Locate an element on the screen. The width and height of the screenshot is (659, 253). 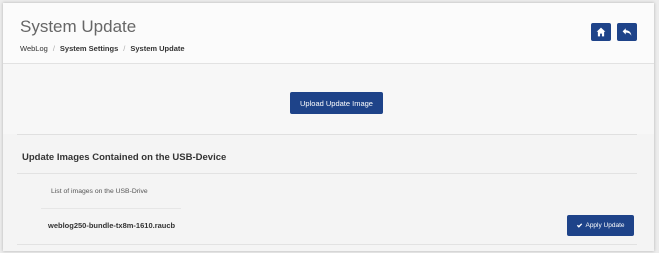
image-file-name: weblog250-bundle-tx8m-1610.raucb is located at coordinates (112, 225).